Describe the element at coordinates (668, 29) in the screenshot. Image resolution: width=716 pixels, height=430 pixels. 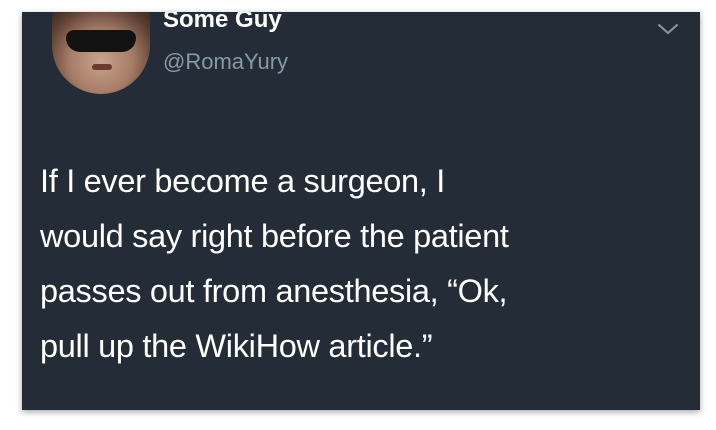
I see `chevron-down-icon` at that location.